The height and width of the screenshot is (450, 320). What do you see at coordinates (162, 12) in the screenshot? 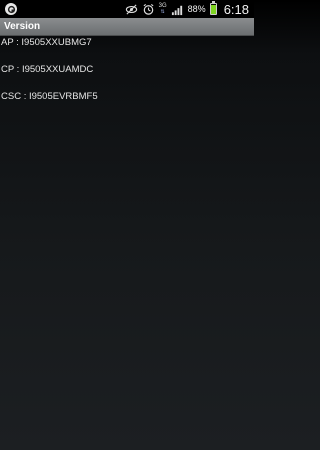
I see `network-arrows: ⇅` at bounding box center [162, 12].